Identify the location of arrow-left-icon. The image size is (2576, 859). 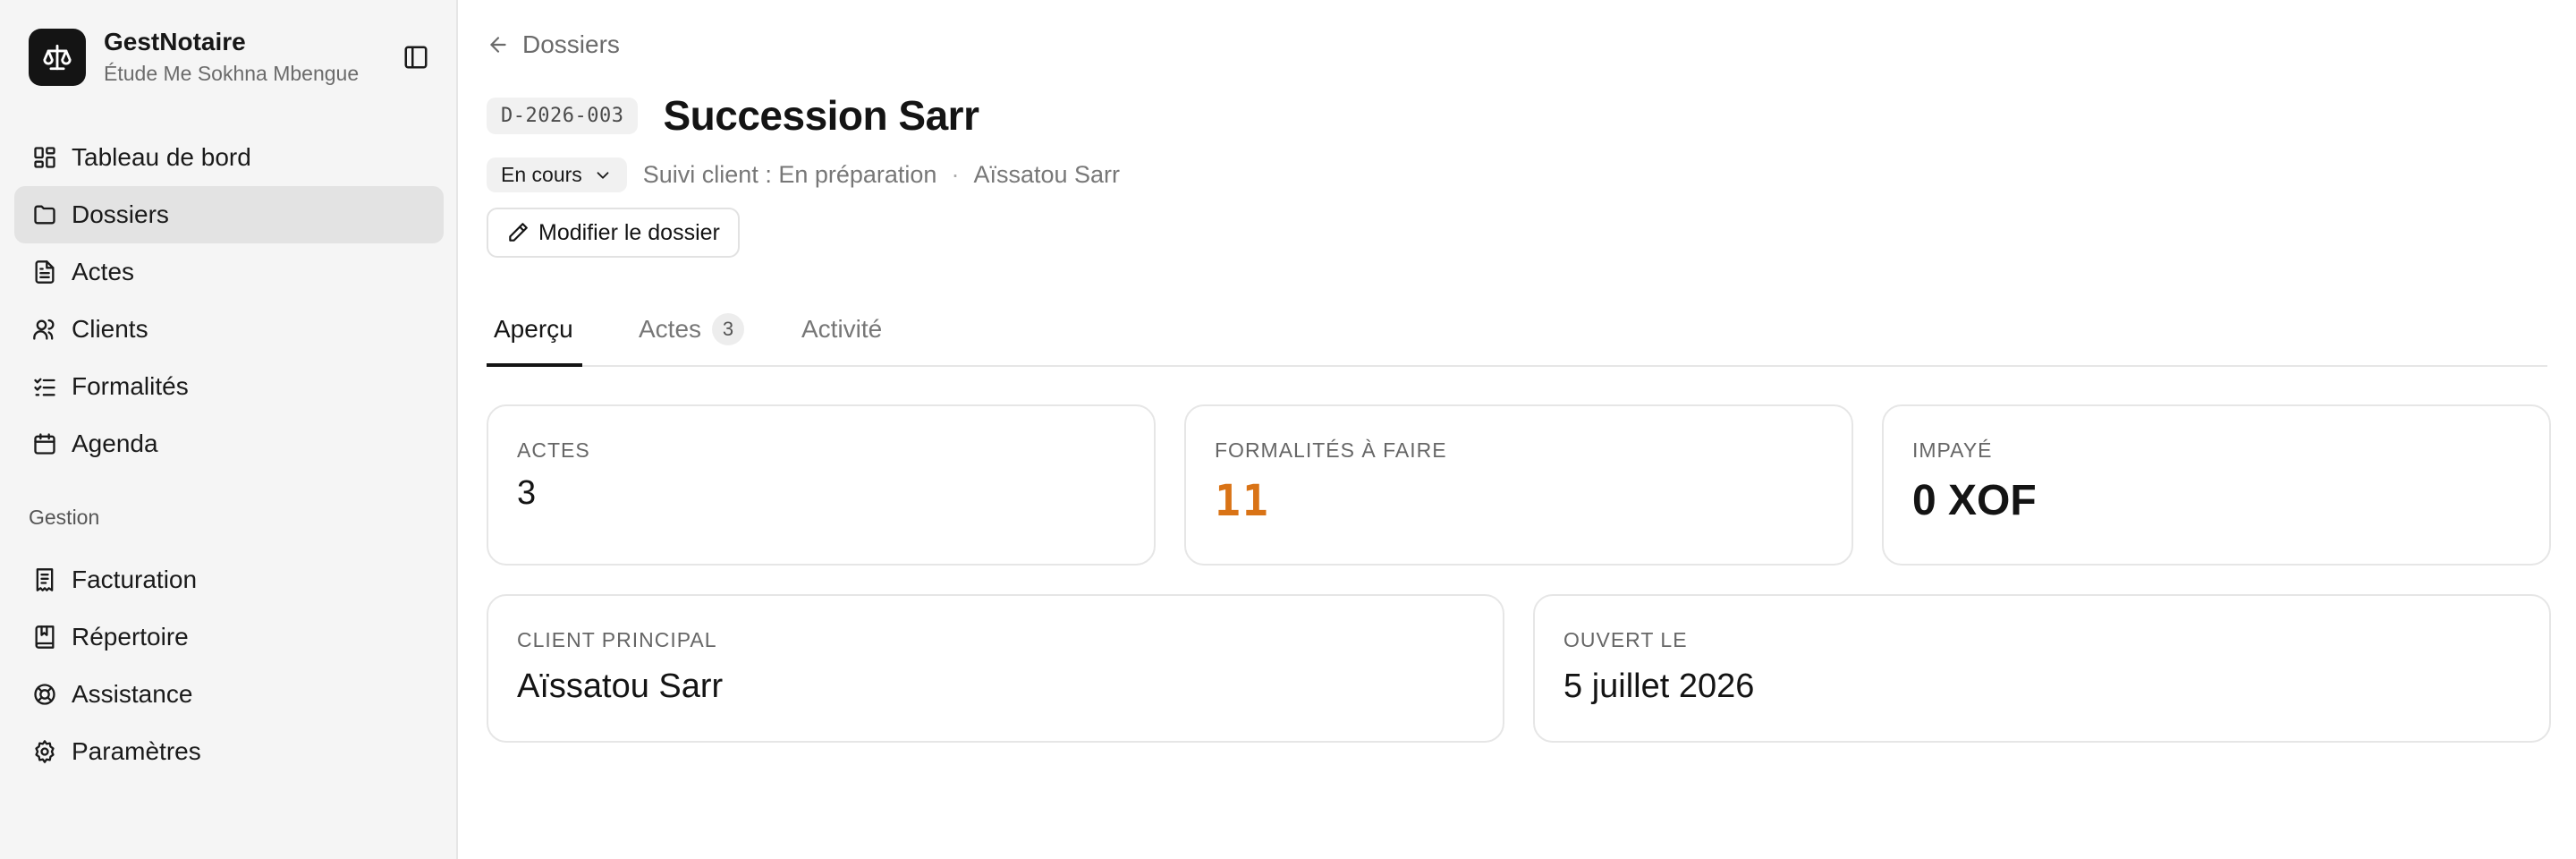
(498, 44).